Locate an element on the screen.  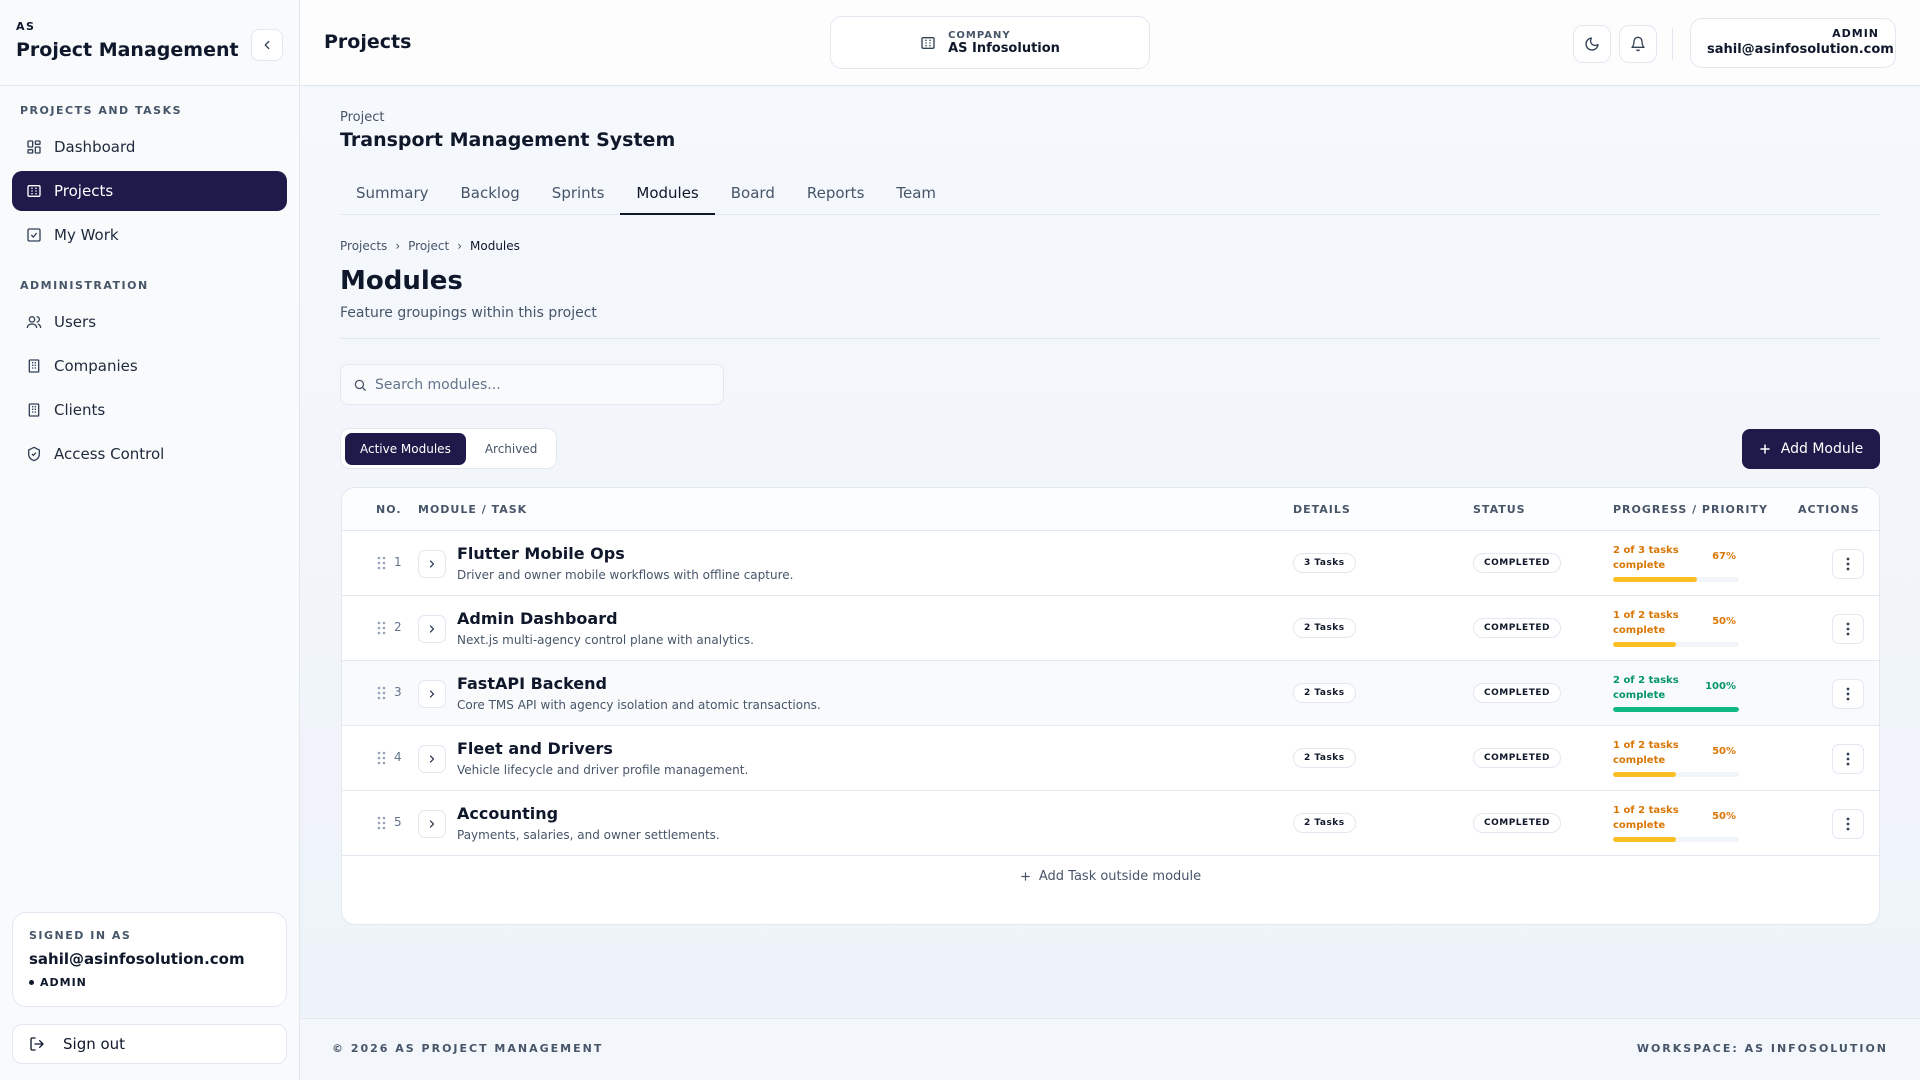
tab-backlog: Backlog is located at coordinates (490, 195).